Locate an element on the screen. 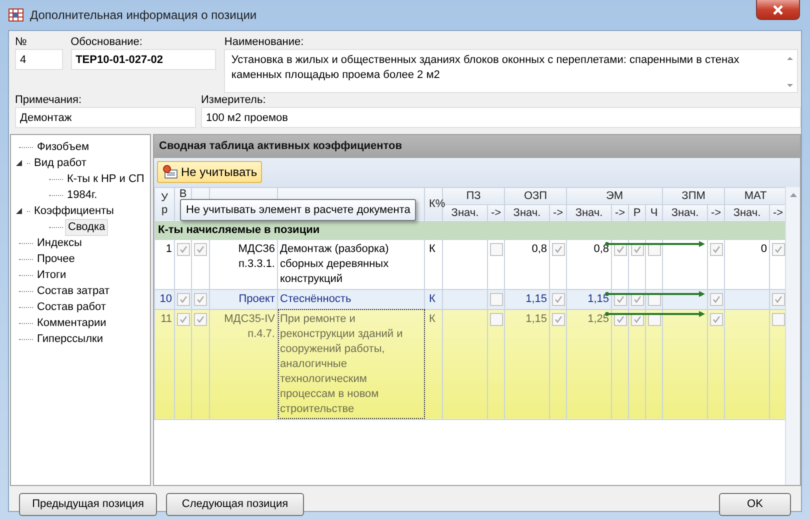 The width and height of the screenshot is (810, 520). table-cell: МДС36 п.3.3.1. is located at coordinates (244, 264).